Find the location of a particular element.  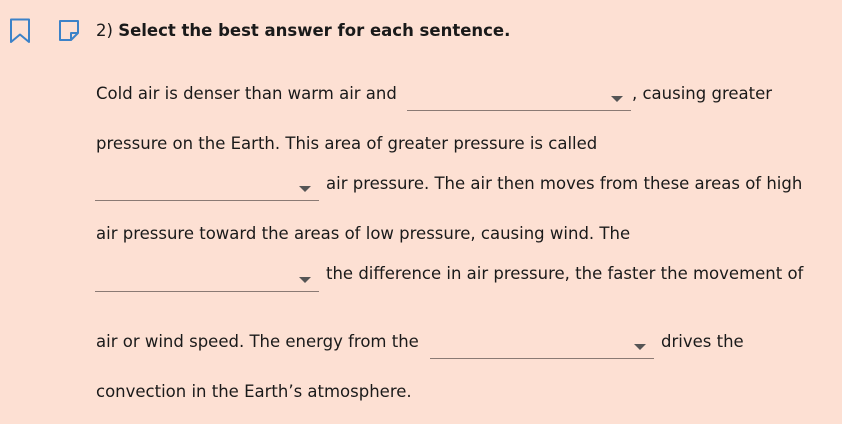

bookmark-icon is located at coordinates (20, 31).